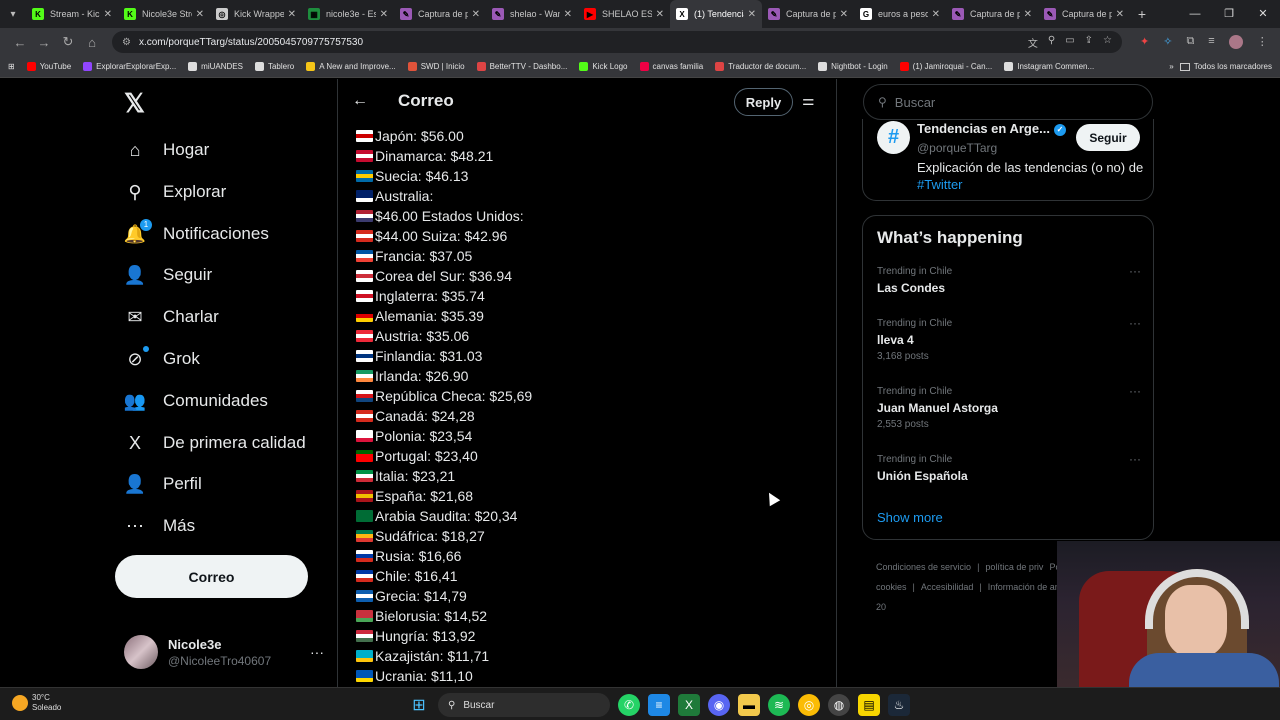 The width and height of the screenshot is (1280, 720). Describe the element at coordinates (899, 705) in the screenshot. I see `steam-icon: ♨` at that location.